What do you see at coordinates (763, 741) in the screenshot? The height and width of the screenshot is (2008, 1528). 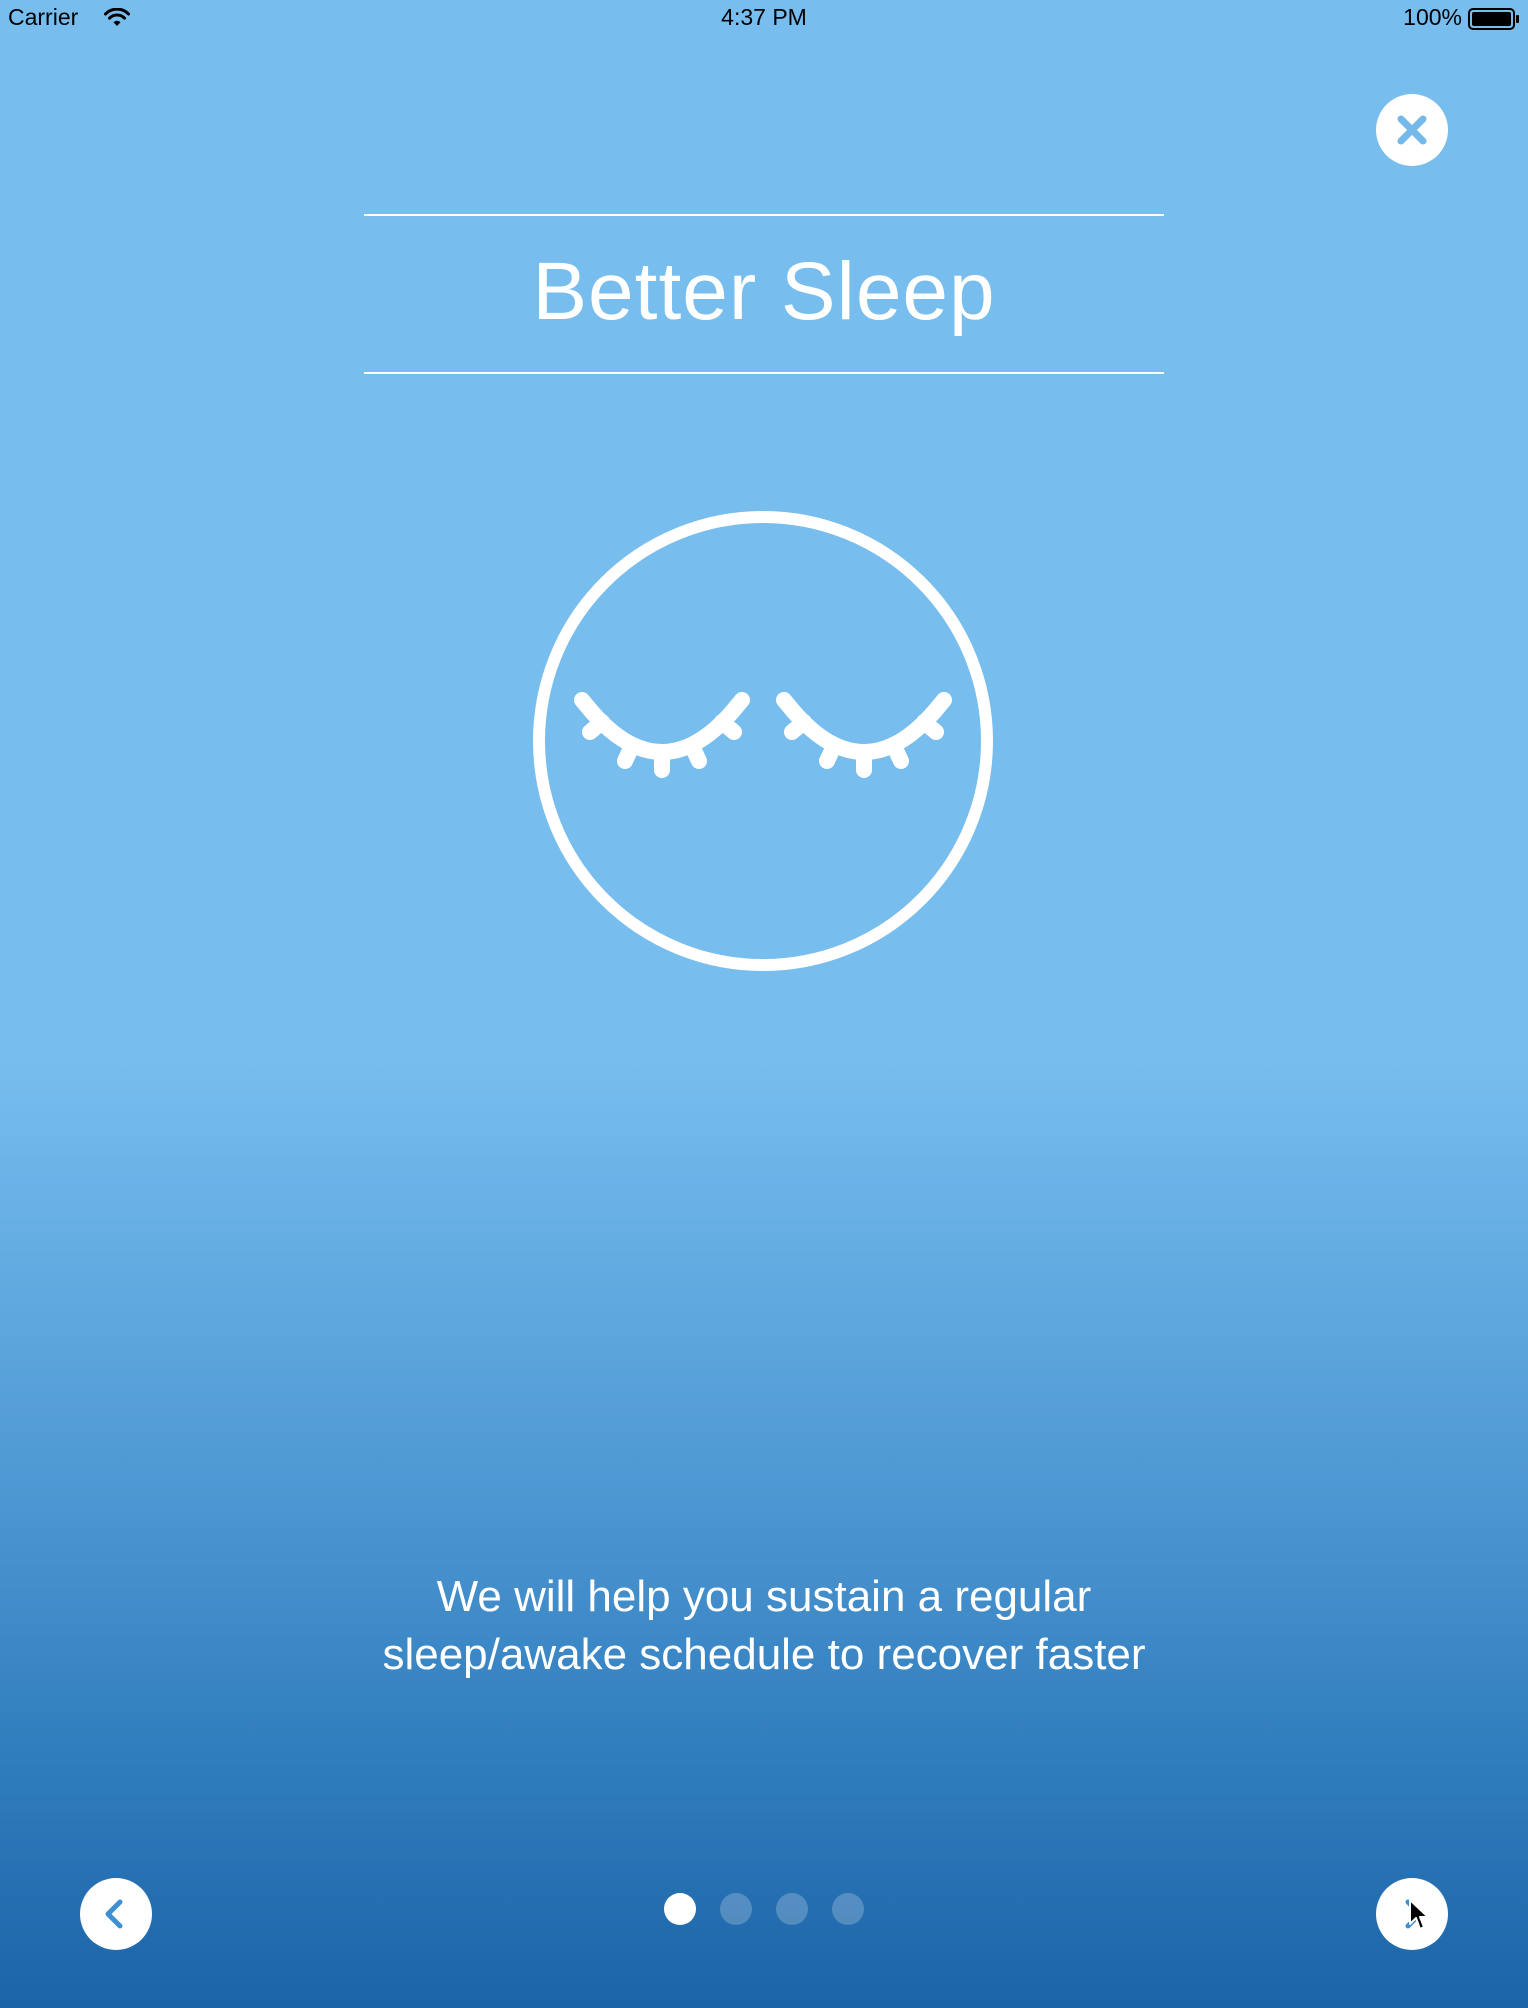 I see `sleeping-face-icon` at bounding box center [763, 741].